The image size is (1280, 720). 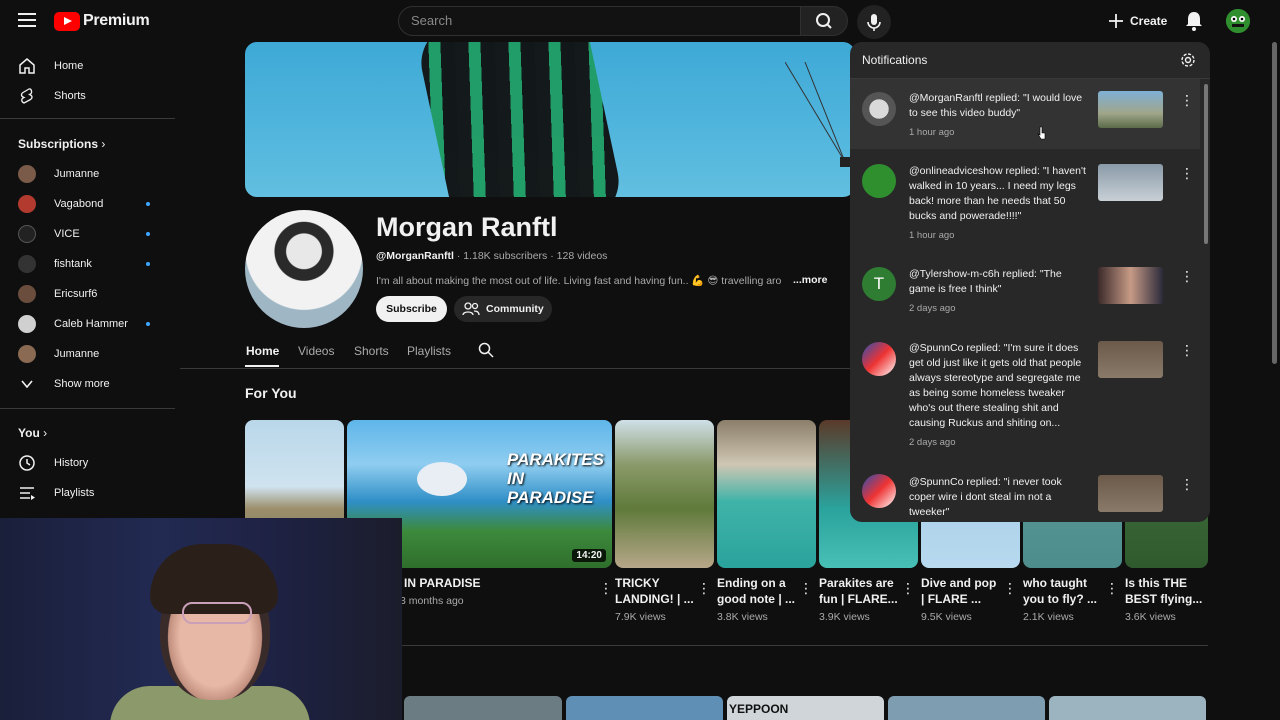 What do you see at coordinates (1238, 21) in the screenshot?
I see `account-avatar` at bounding box center [1238, 21].